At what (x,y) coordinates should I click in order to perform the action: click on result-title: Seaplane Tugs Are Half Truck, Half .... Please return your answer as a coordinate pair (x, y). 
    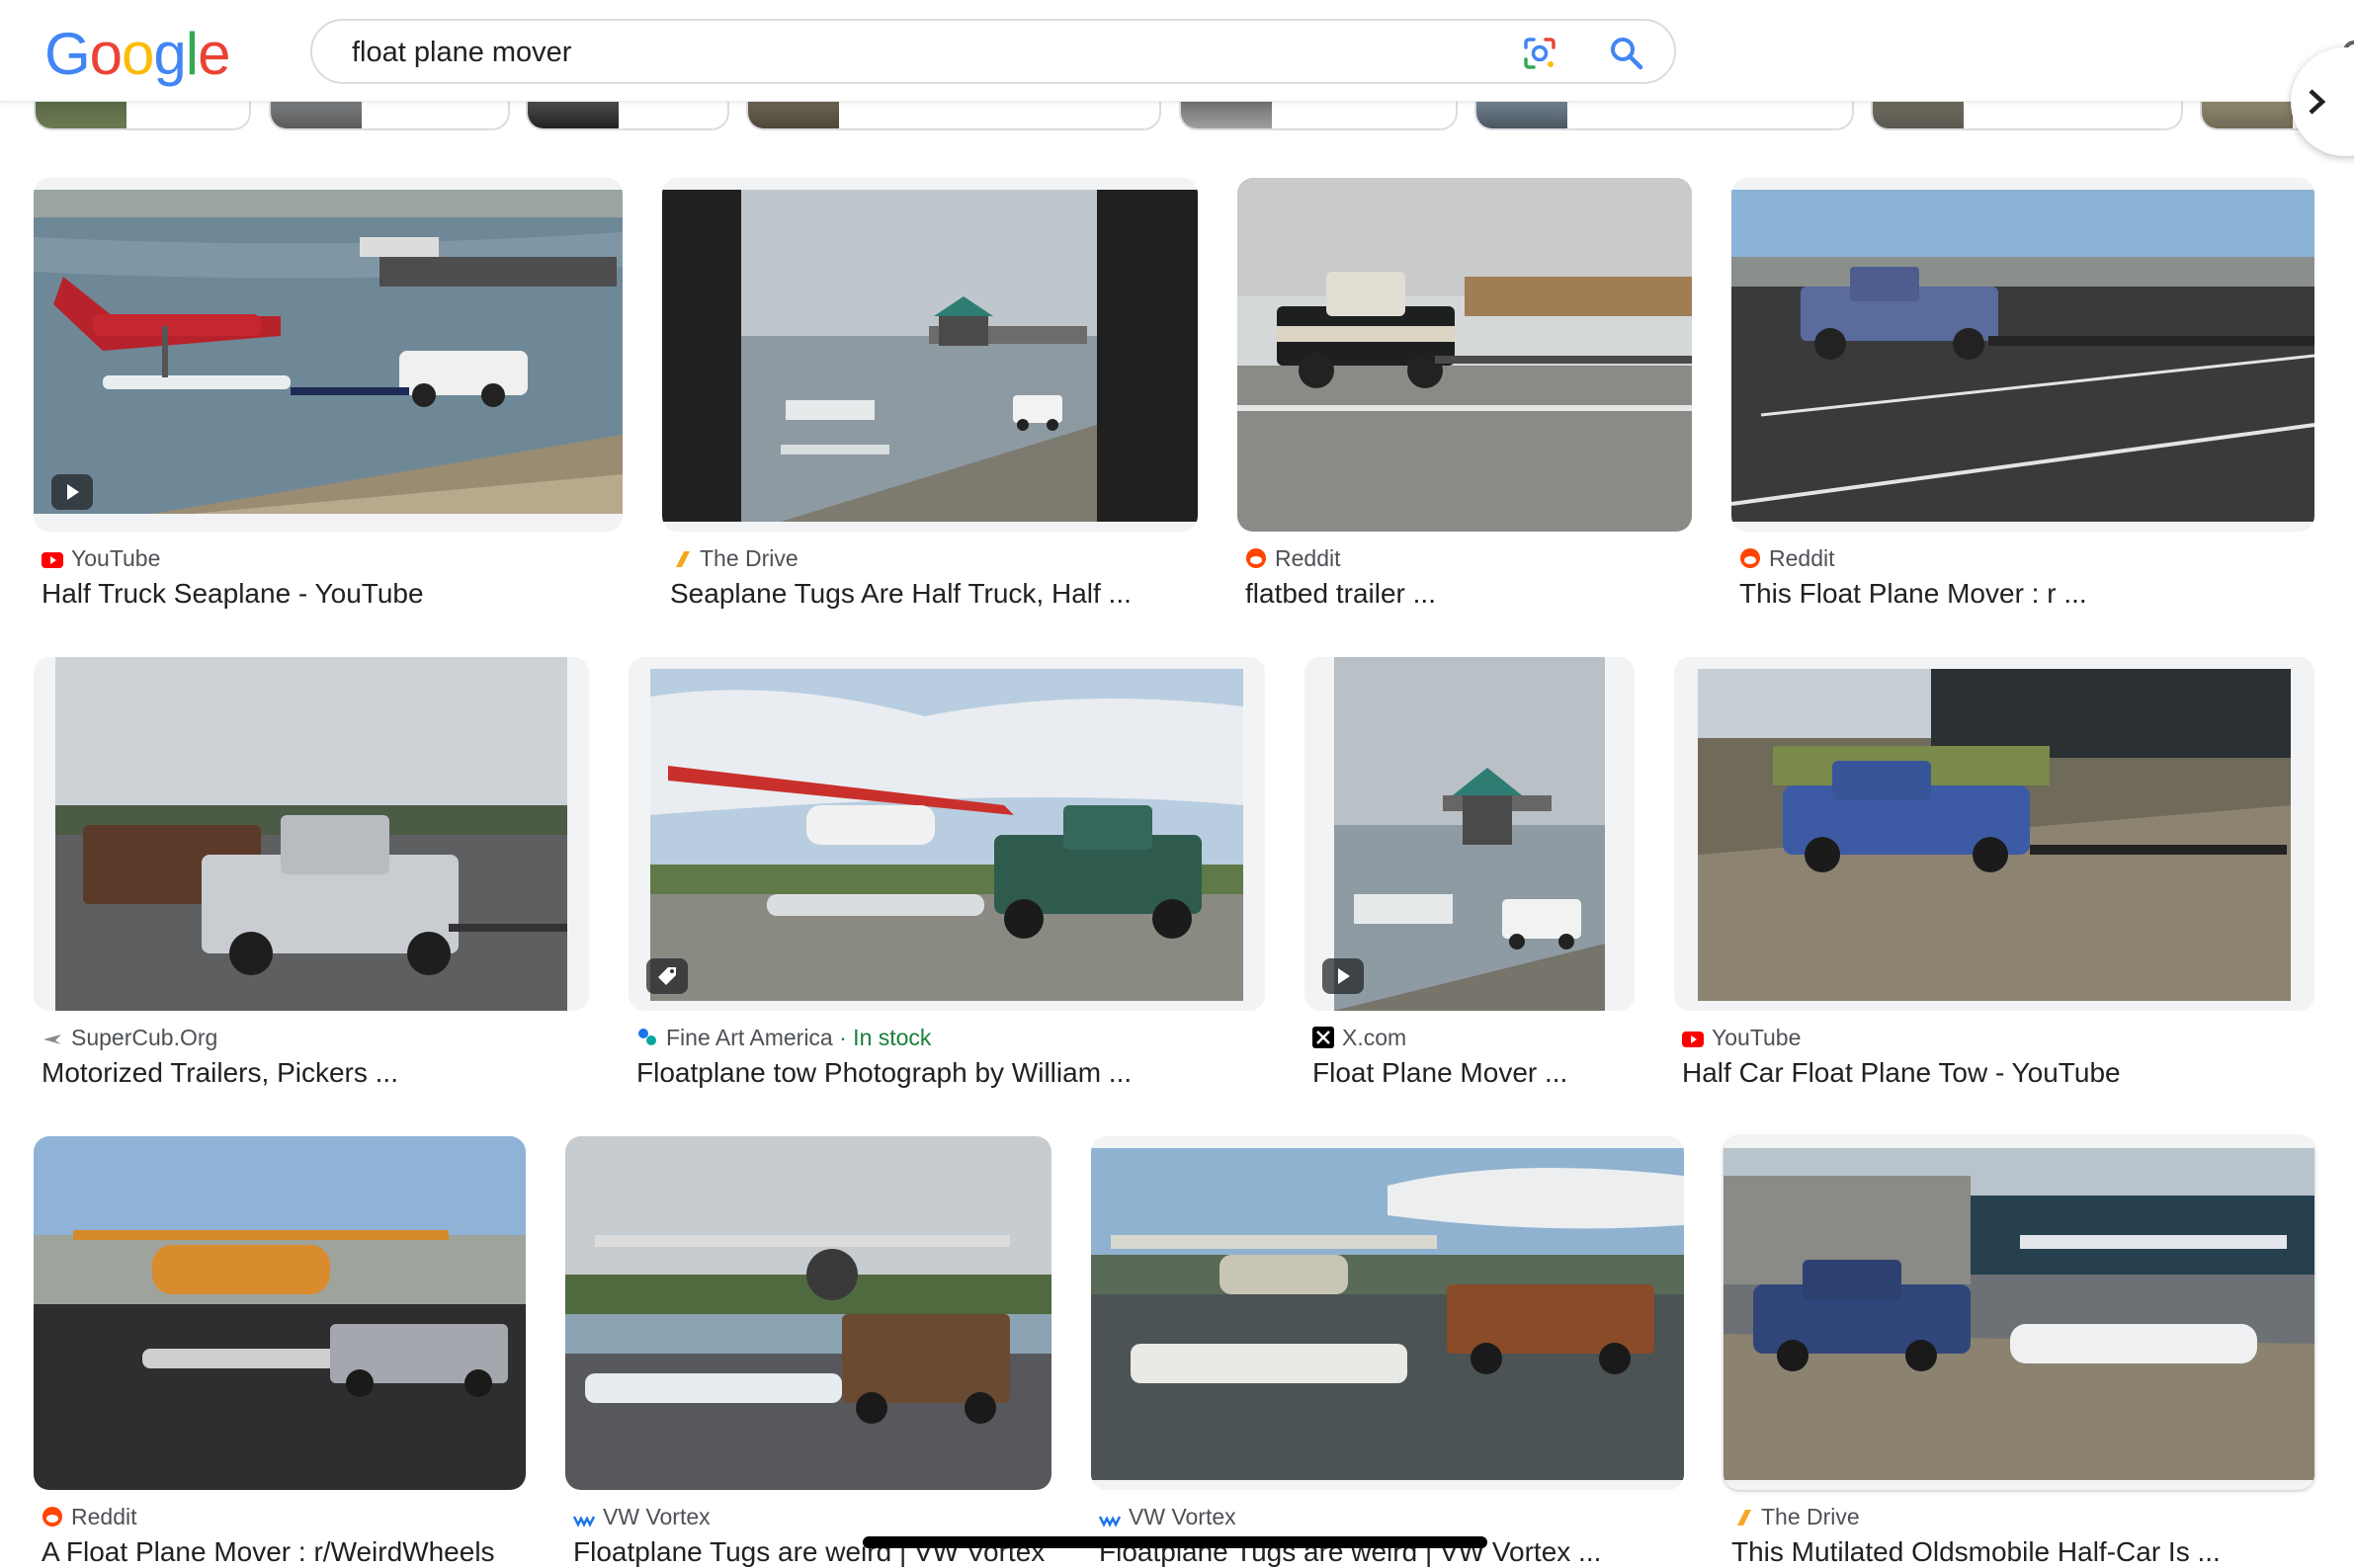
    Looking at the image, I should click on (937, 594).